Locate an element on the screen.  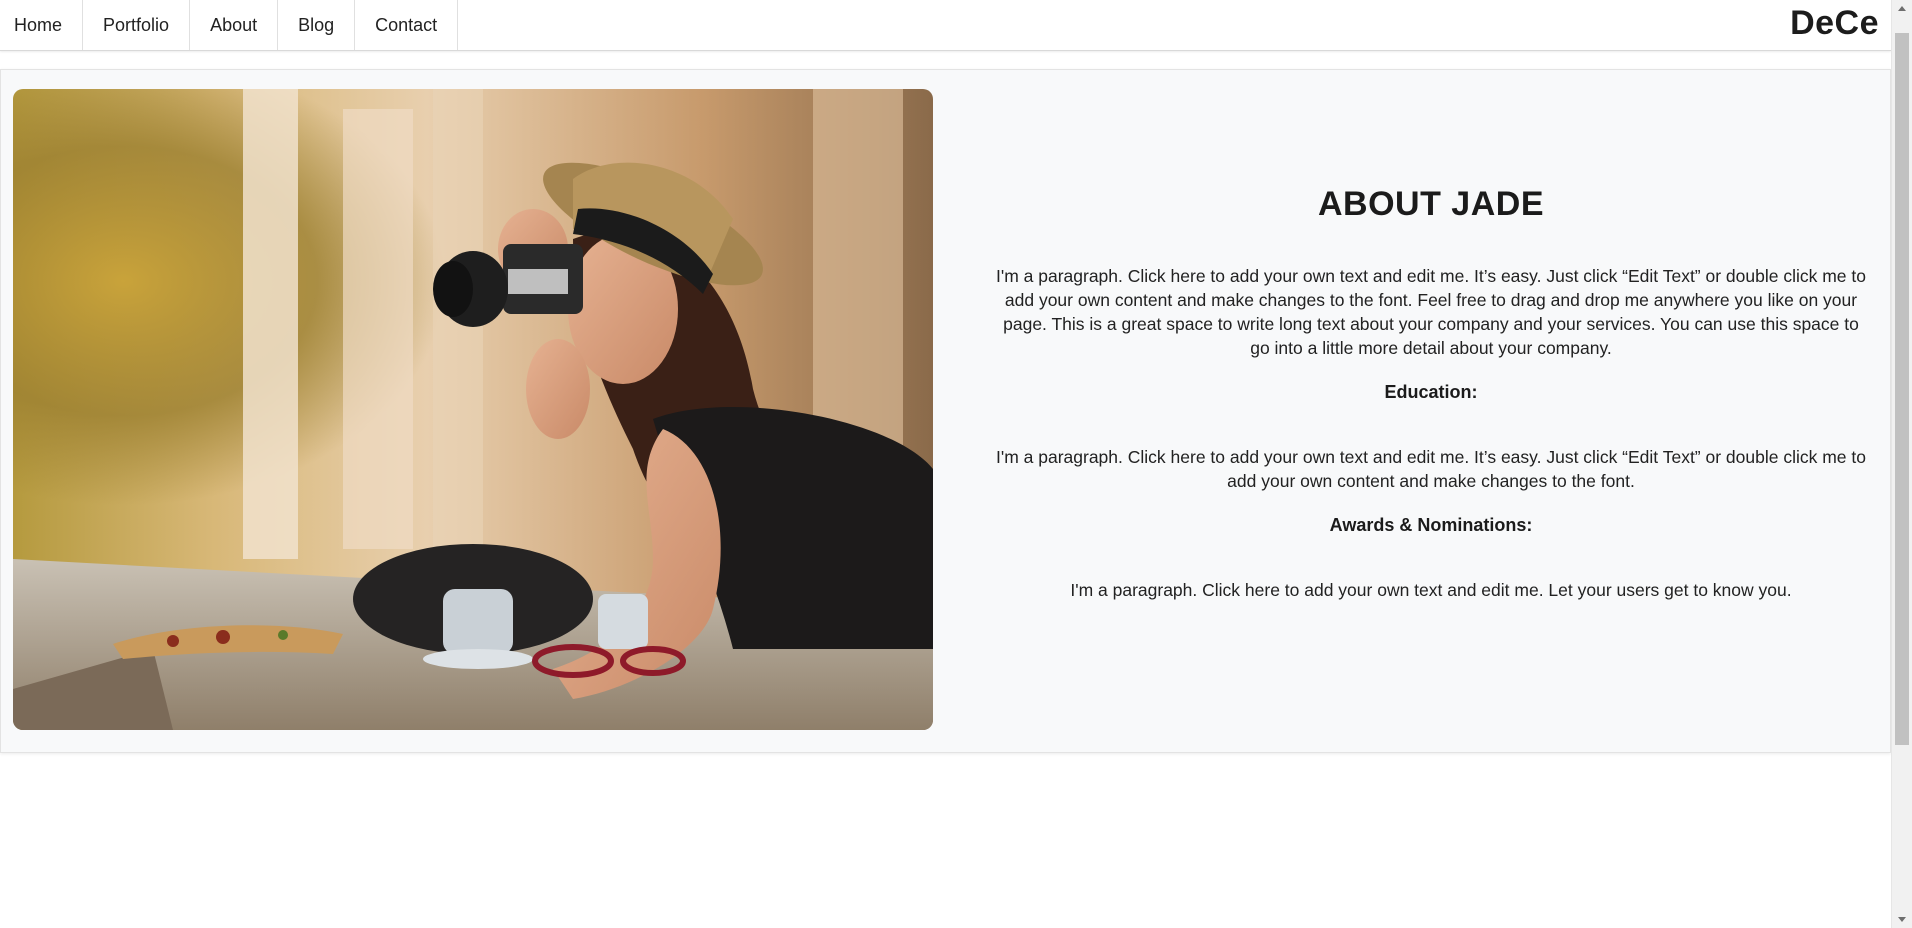
education-heading: Education: is located at coordinates (1431, 392).